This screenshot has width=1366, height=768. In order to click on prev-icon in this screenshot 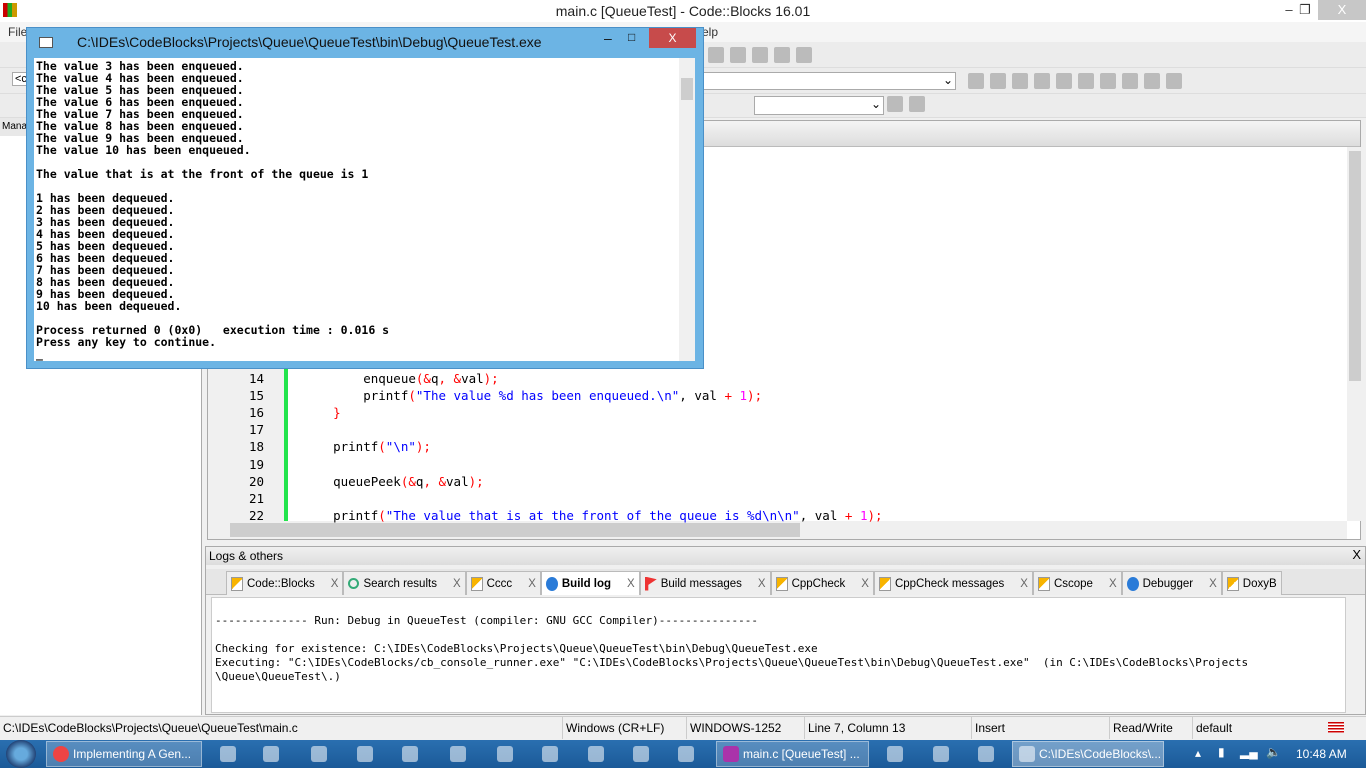, I will do `click(1130, 81)`.